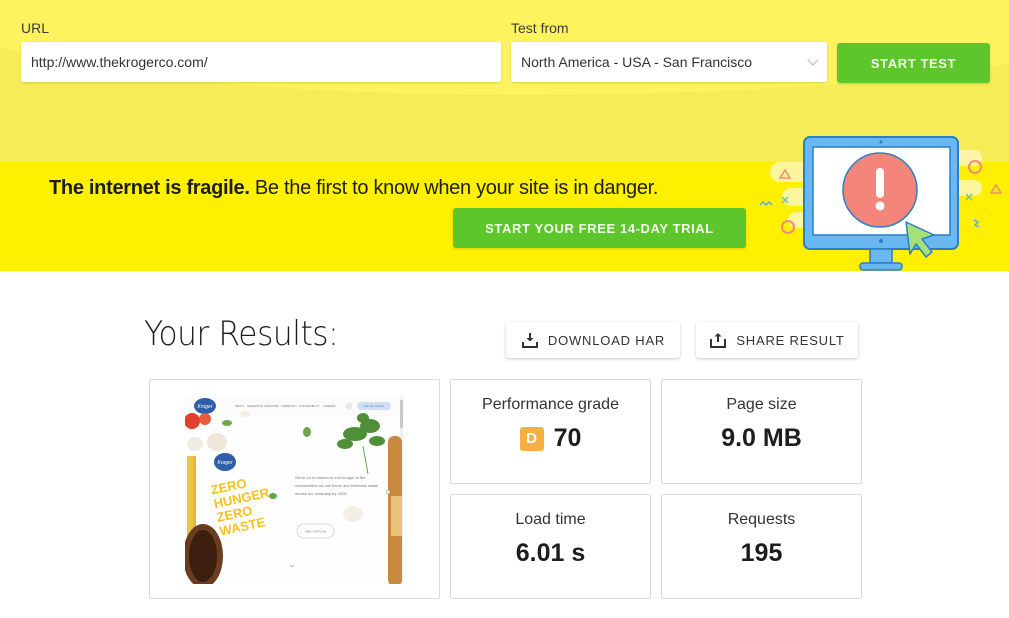  Describe the element at coordinates (35, 28) in the screenshot. I see `url-label: URL` at that location.